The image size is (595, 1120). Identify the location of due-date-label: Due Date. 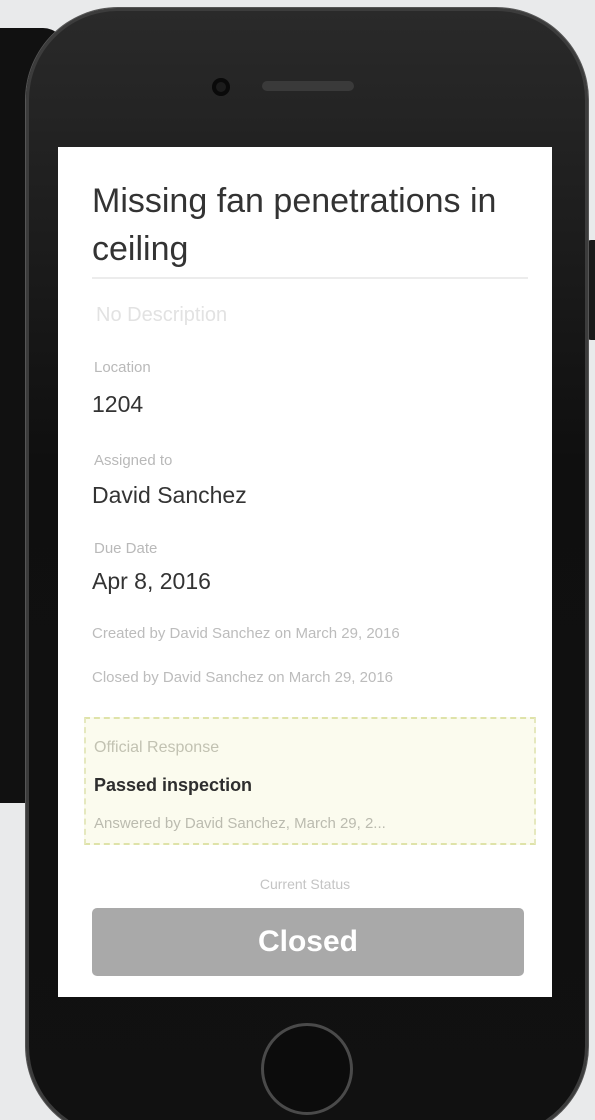
(126, 548).